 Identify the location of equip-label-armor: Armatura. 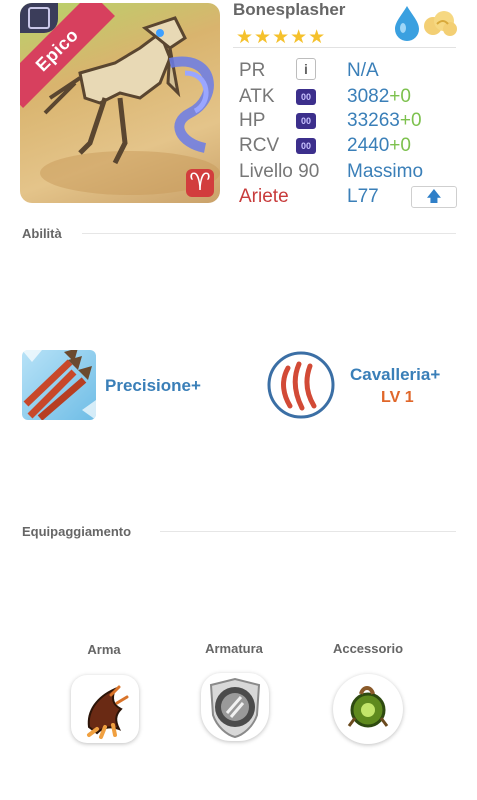
(234, 648).